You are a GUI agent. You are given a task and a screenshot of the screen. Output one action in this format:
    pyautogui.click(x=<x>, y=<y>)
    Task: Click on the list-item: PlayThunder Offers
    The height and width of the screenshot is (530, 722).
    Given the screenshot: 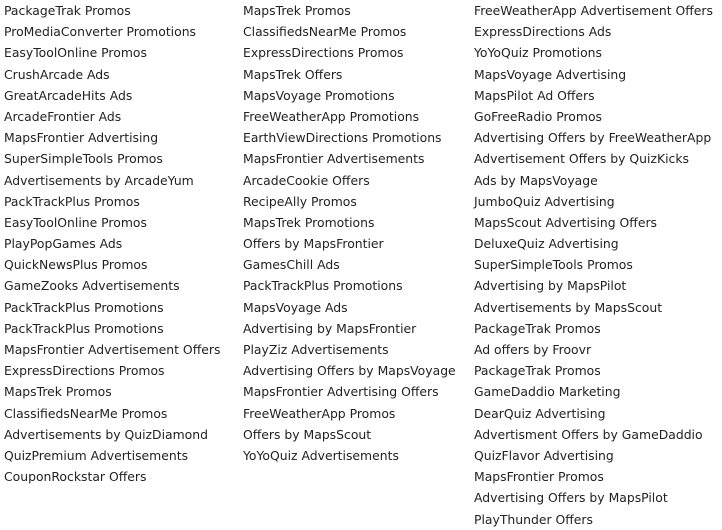 What is the action you would take?
    pyautogui.click(x=533, y=519)
    